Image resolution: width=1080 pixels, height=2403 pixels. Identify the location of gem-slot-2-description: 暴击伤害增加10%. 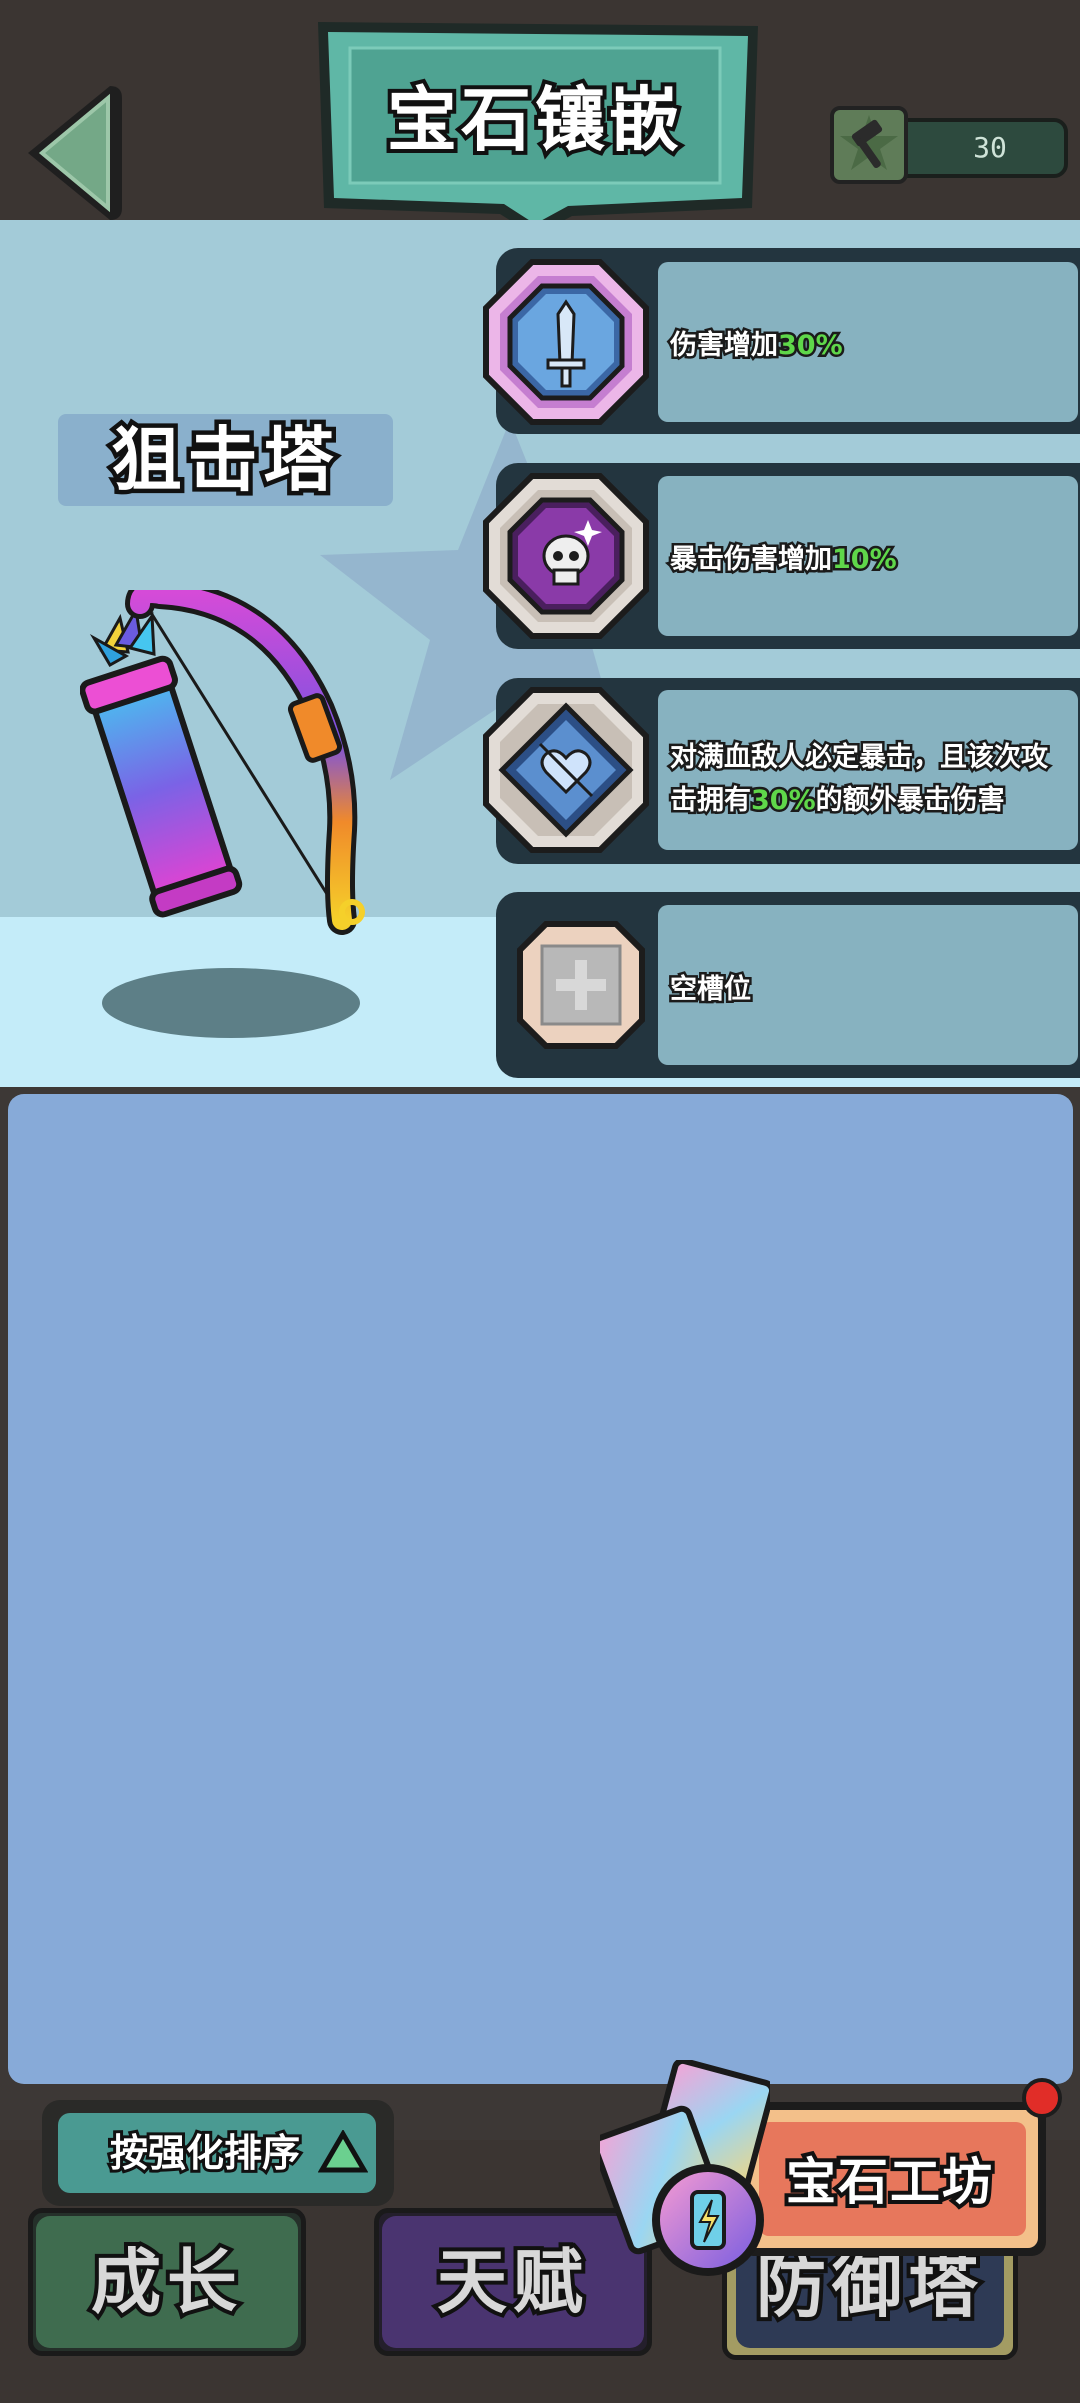
(784, 560).